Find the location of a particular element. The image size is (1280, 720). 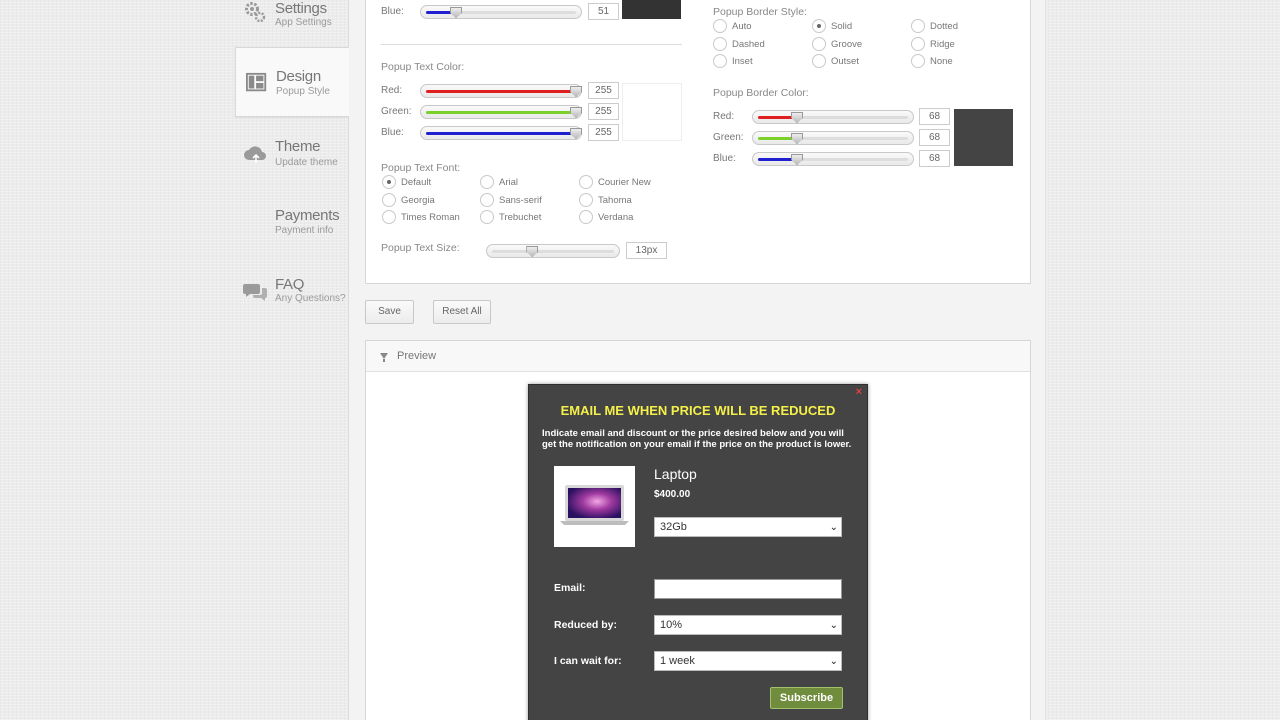

border-option-none: None is located at coordinates (932, 61).